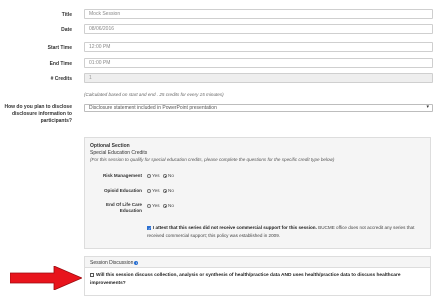  I want to click on risk-management-yes: Yes, so click(153, 175).